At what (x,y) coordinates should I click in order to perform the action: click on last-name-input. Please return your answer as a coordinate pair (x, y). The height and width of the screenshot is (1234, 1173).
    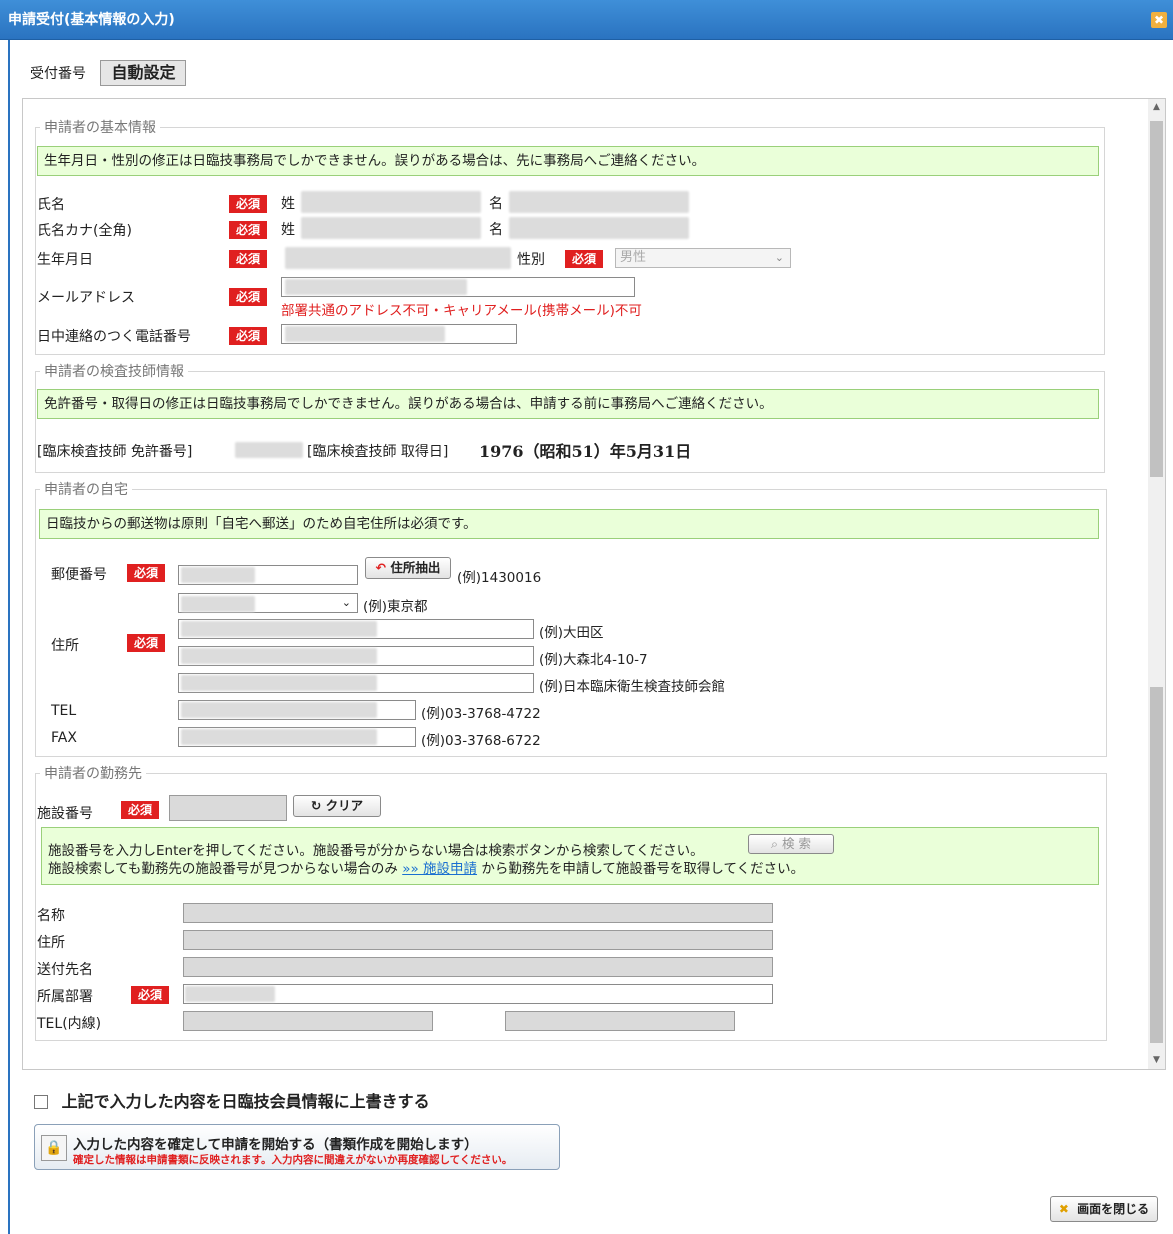
    Looking at the image, I should click on (391, 202).